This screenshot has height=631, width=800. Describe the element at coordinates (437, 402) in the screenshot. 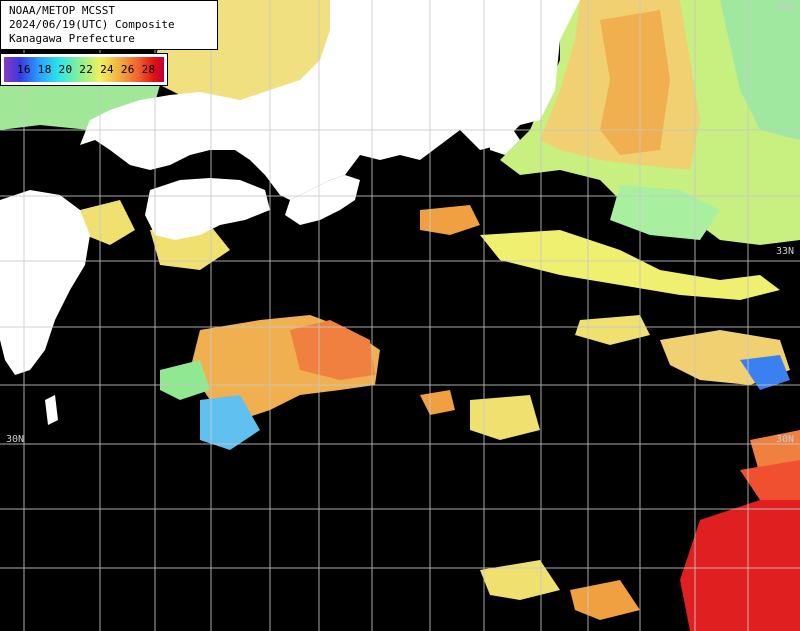

I see `sst-patch-south-mid2` at that location.